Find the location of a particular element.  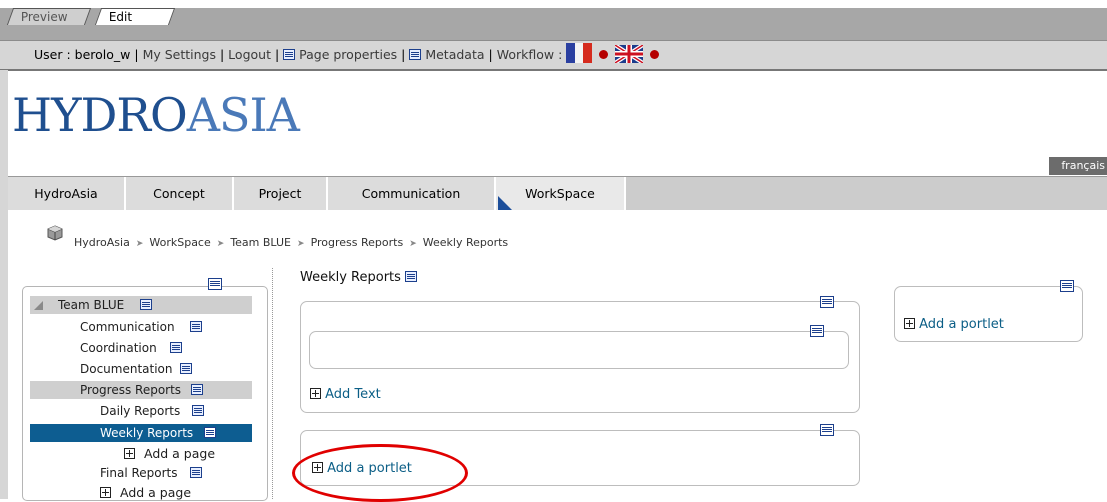

uk-flag-icon is located at coordinates (629, 54).